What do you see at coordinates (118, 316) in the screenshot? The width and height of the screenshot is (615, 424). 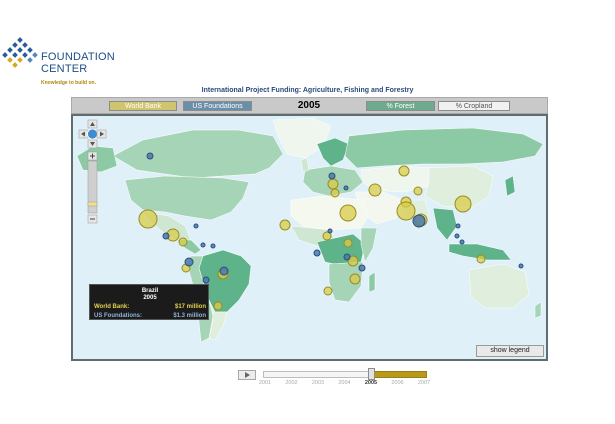 I see `tooltip-us-foundations-label: US Foundations:` at bounding box center [118, 316].